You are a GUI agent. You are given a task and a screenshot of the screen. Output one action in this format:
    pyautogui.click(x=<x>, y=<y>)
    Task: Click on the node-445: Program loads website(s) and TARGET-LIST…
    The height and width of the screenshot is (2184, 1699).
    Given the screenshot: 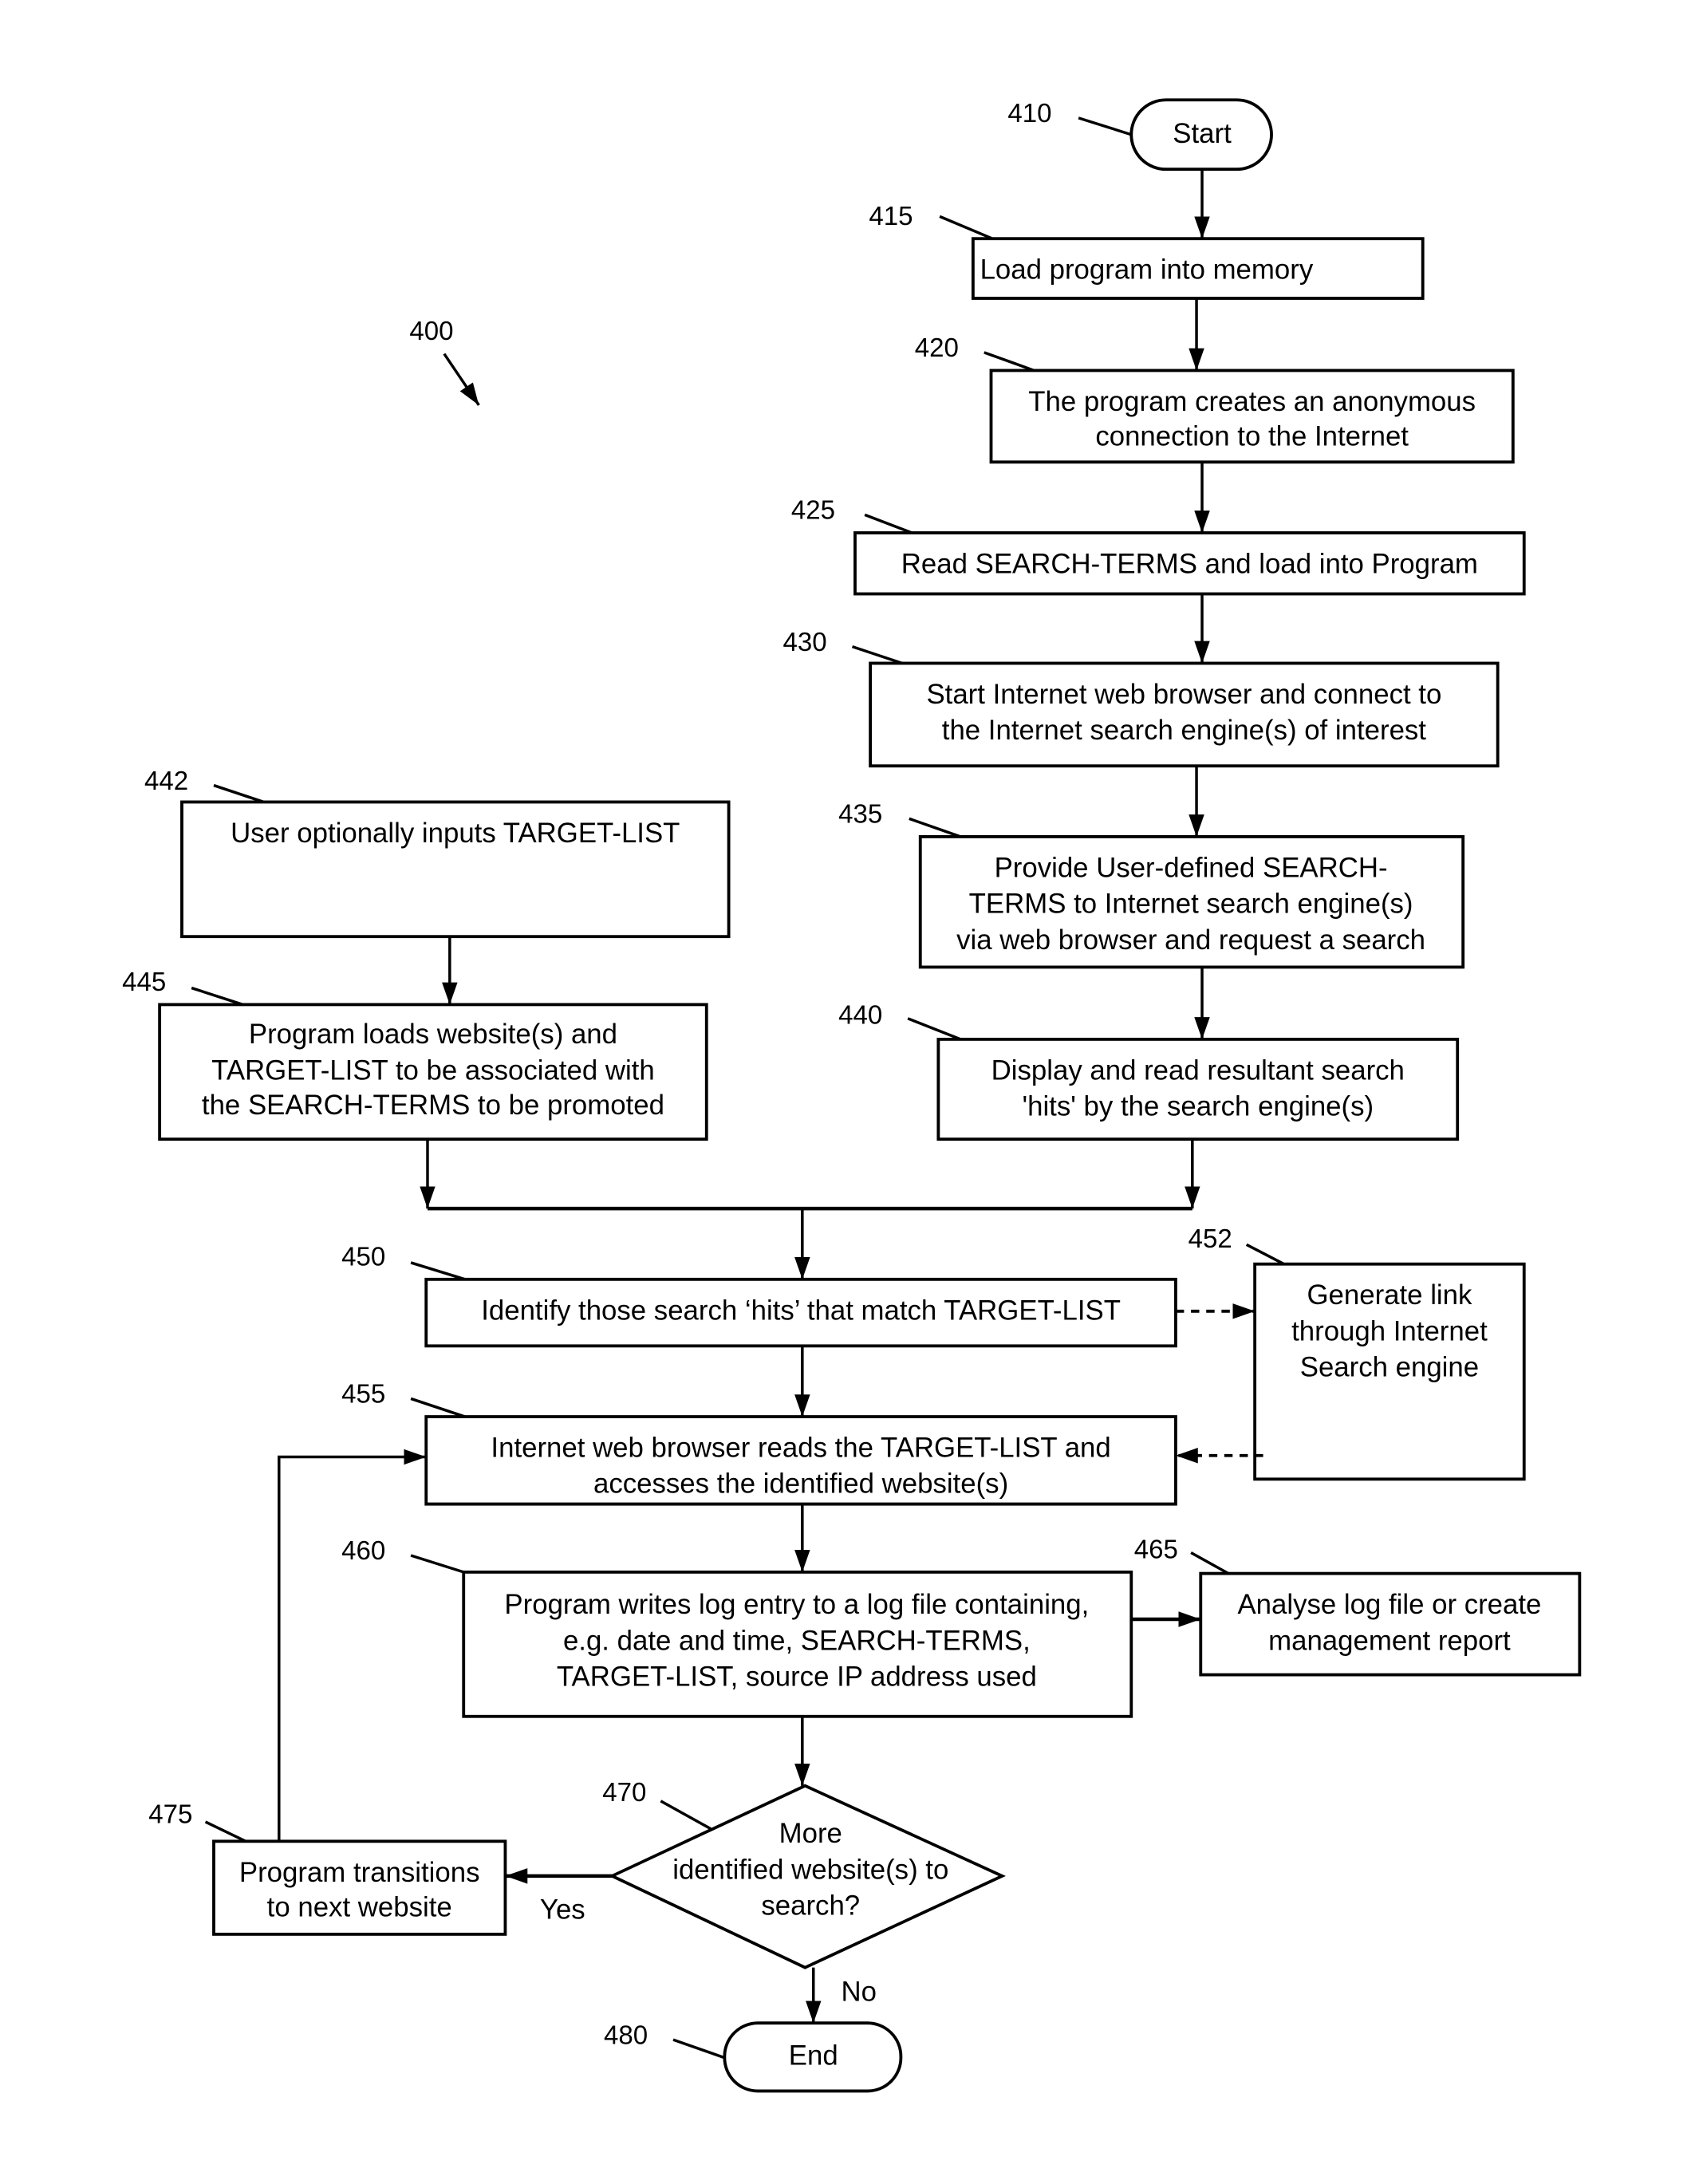 What is the action you would take?
    pyautogui.click(x=433, y=1072)
    